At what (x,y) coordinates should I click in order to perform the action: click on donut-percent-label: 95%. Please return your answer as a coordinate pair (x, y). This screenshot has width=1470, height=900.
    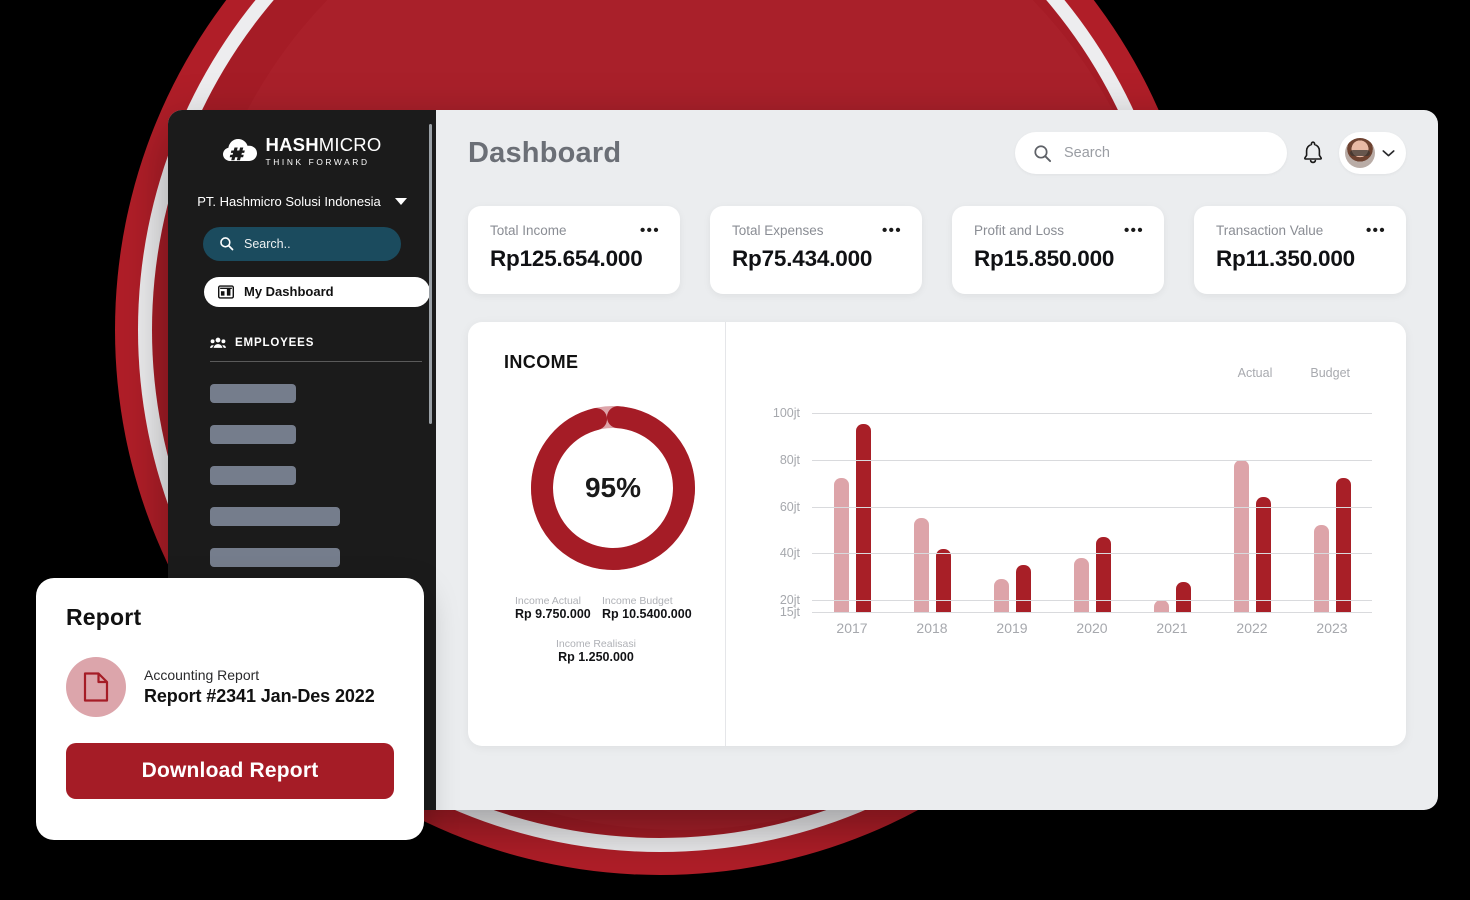
    Looking at the image, I should click on (613, 487).